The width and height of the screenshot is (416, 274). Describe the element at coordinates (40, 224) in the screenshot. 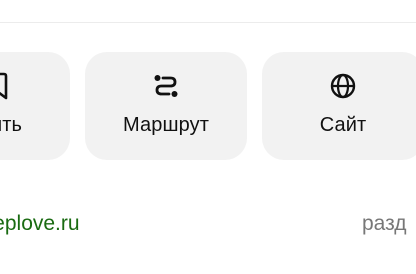

I see `website-link: weplove.ru` at that location.